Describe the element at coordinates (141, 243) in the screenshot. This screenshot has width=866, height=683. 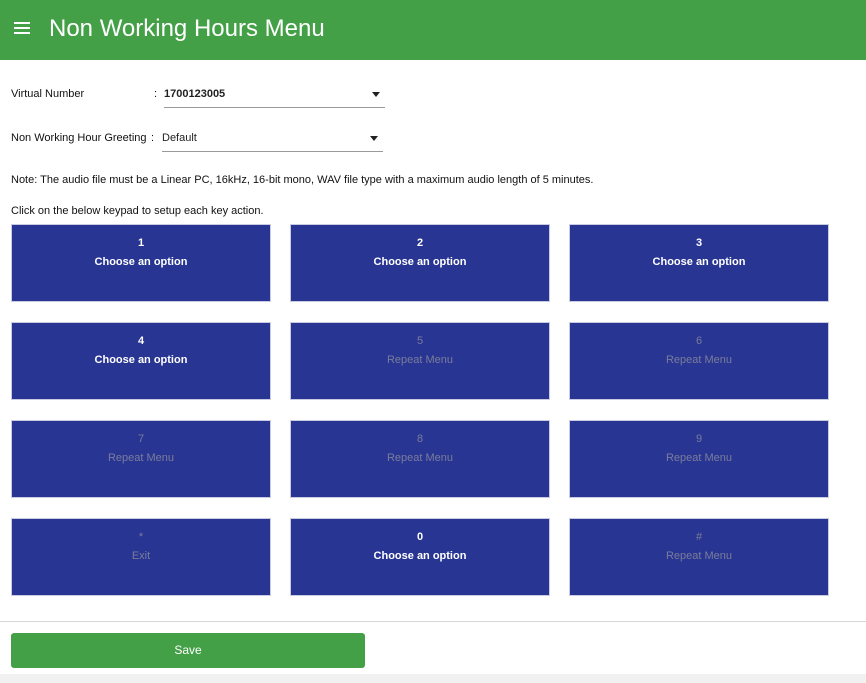
I see `key-number: 1` at that location.